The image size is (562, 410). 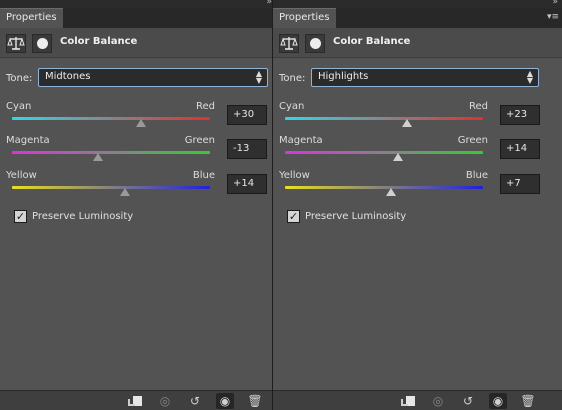 What do you see at coordinates (247, 149) in the screenshot?
I see `slider-value-field: -13` at bounding box center [247, 149].